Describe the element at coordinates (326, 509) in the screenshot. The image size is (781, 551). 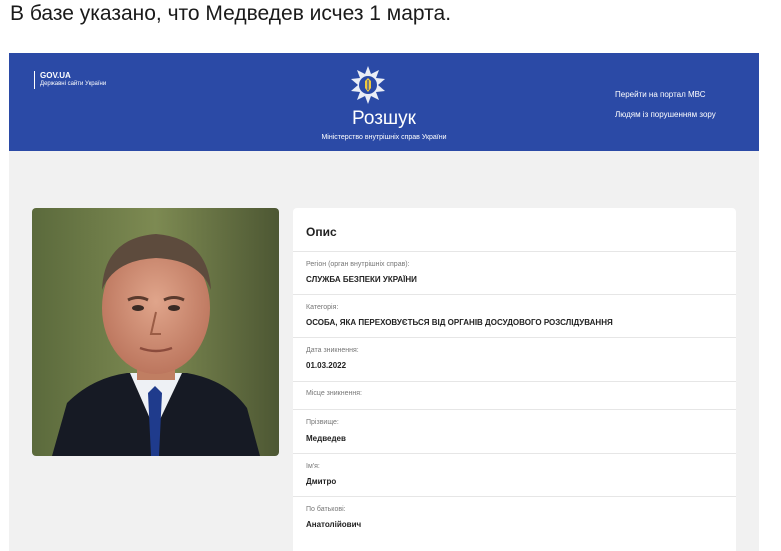
I see `patronymic-label: По батькові:` at that location.